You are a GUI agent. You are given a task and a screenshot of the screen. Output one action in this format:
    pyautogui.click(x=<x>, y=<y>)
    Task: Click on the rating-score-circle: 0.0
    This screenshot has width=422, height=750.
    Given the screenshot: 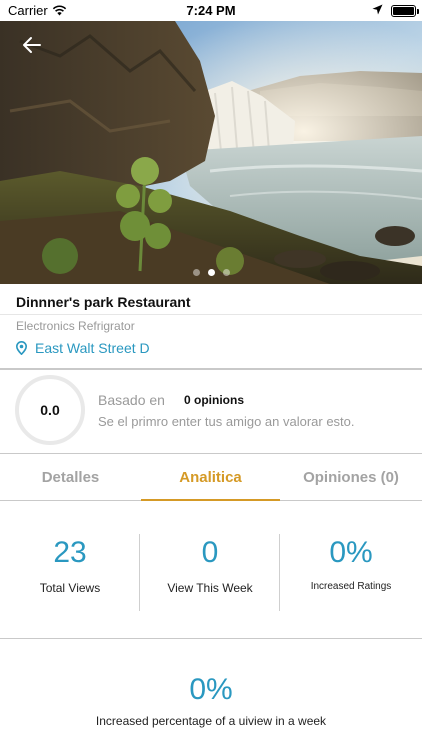 What is the action you would take?
    pyautogui.click(x=50, y=410)
    